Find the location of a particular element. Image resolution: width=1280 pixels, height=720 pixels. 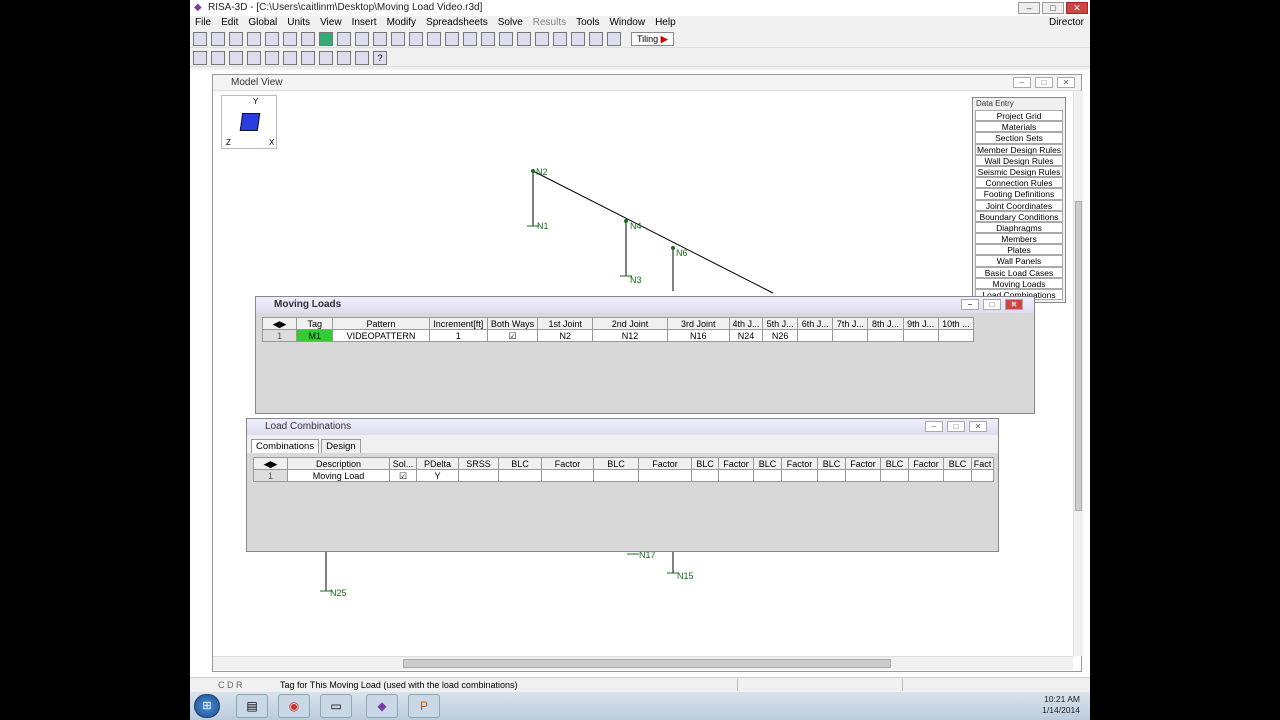

window-icon: ▭ is located at coordinates (336, 706).